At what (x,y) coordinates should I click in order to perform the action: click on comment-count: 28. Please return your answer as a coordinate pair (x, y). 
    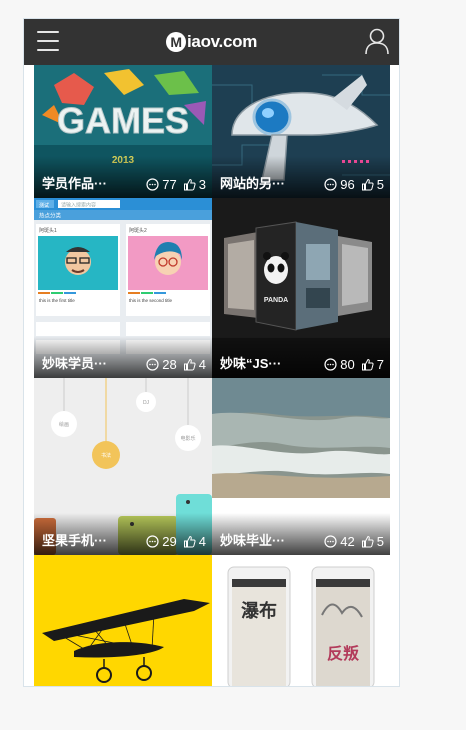
    Looking at the image, I should click on (169, 364).